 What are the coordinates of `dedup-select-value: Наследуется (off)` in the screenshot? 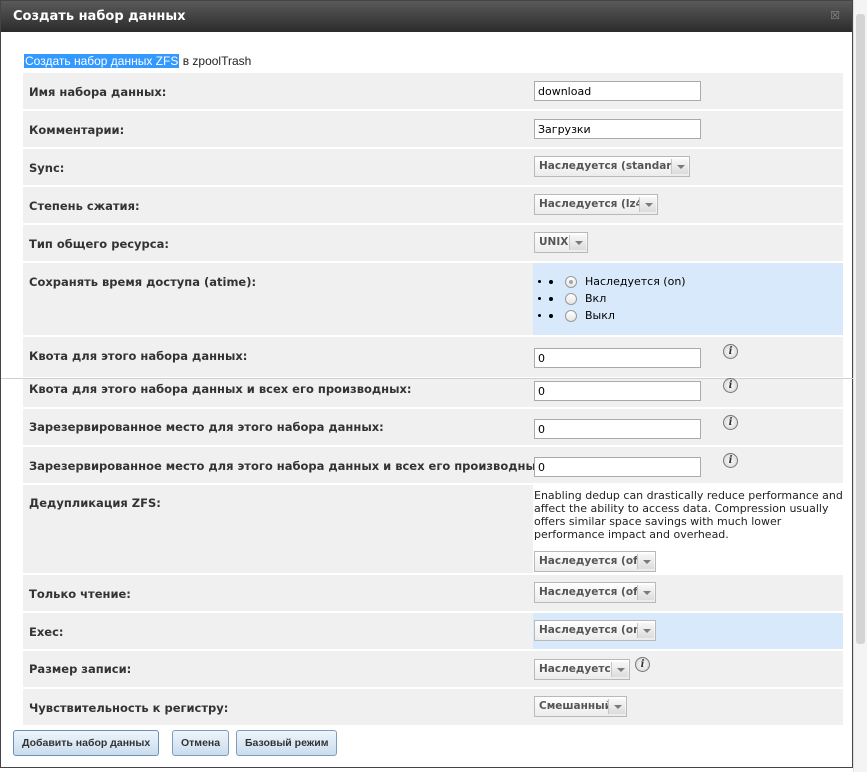 It's located at (593, 561).